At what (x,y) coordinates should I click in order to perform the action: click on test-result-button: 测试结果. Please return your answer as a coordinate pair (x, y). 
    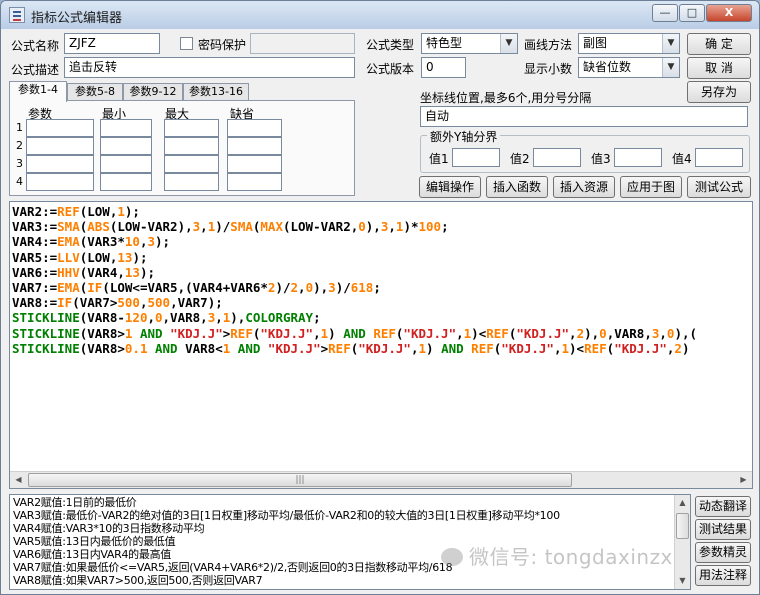
    Looking at the image, I should click on (723, 529).